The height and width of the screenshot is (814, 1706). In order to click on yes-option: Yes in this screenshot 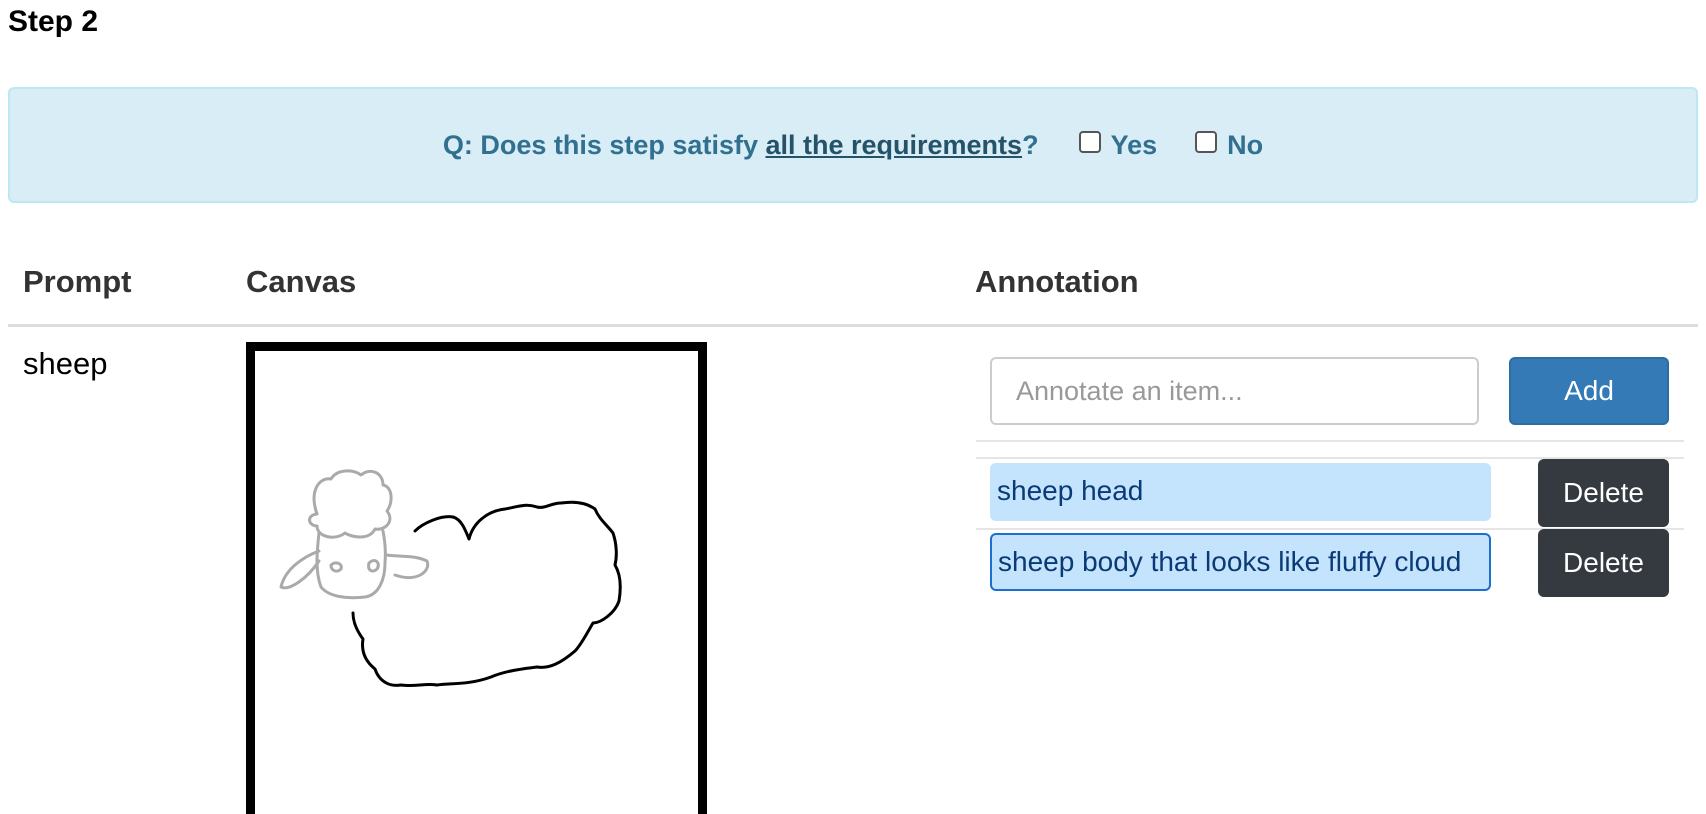, I will do `click(1118, 145)`.